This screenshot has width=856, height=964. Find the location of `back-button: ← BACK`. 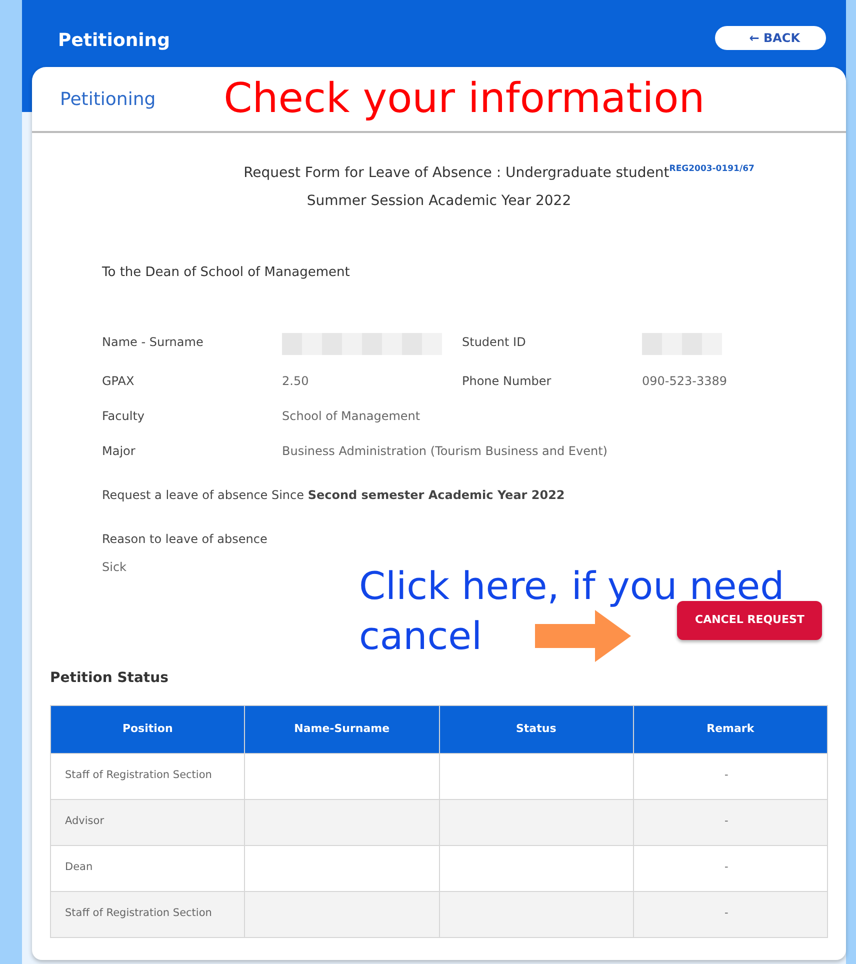

back-button: ← BACK is located at coordinates (770, 38).